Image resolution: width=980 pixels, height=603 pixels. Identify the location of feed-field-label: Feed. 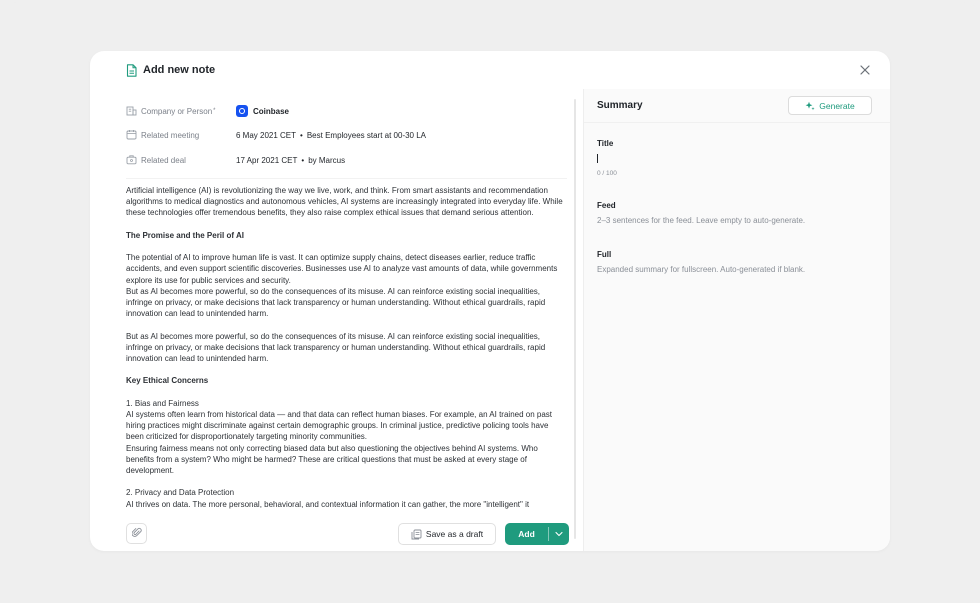
(606, 205).